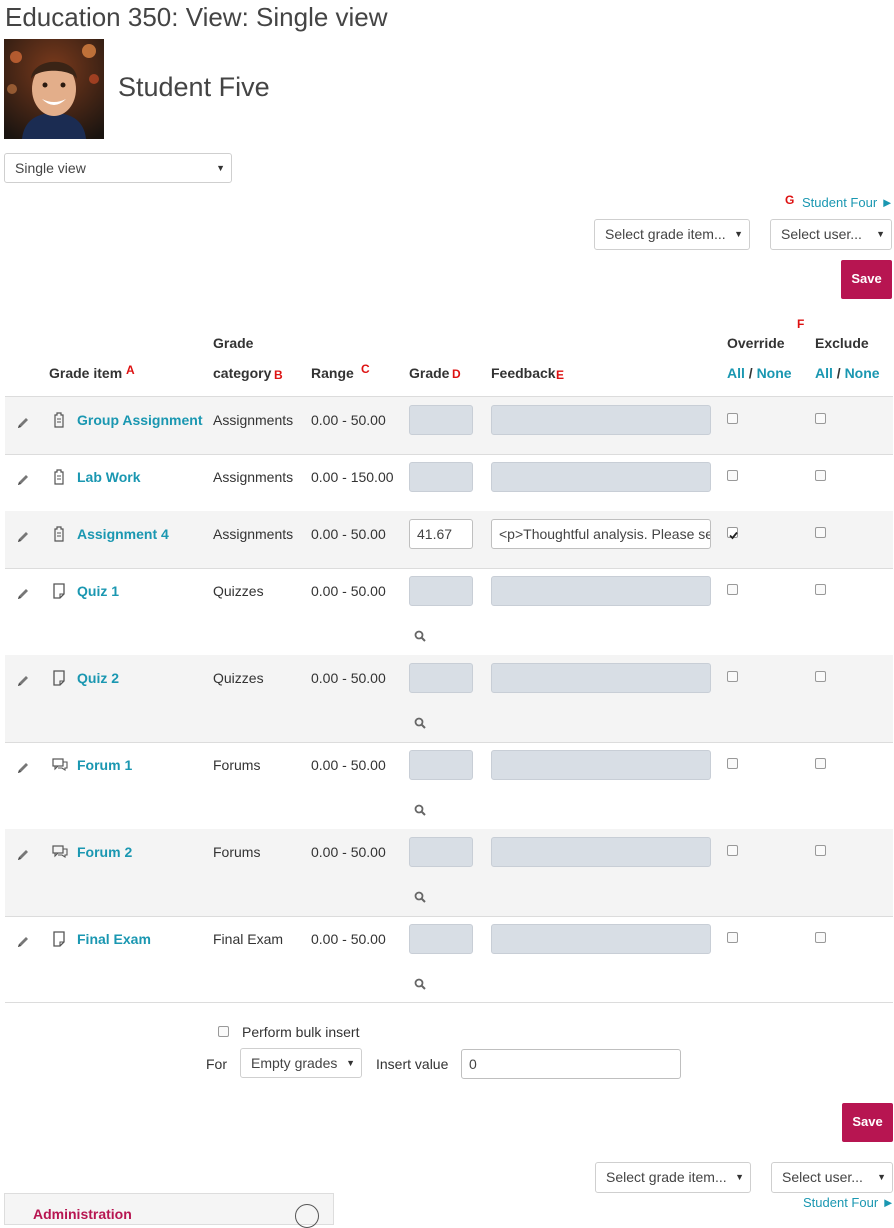  I want to click on user-select: Select user... ▼, so click(831, 234).